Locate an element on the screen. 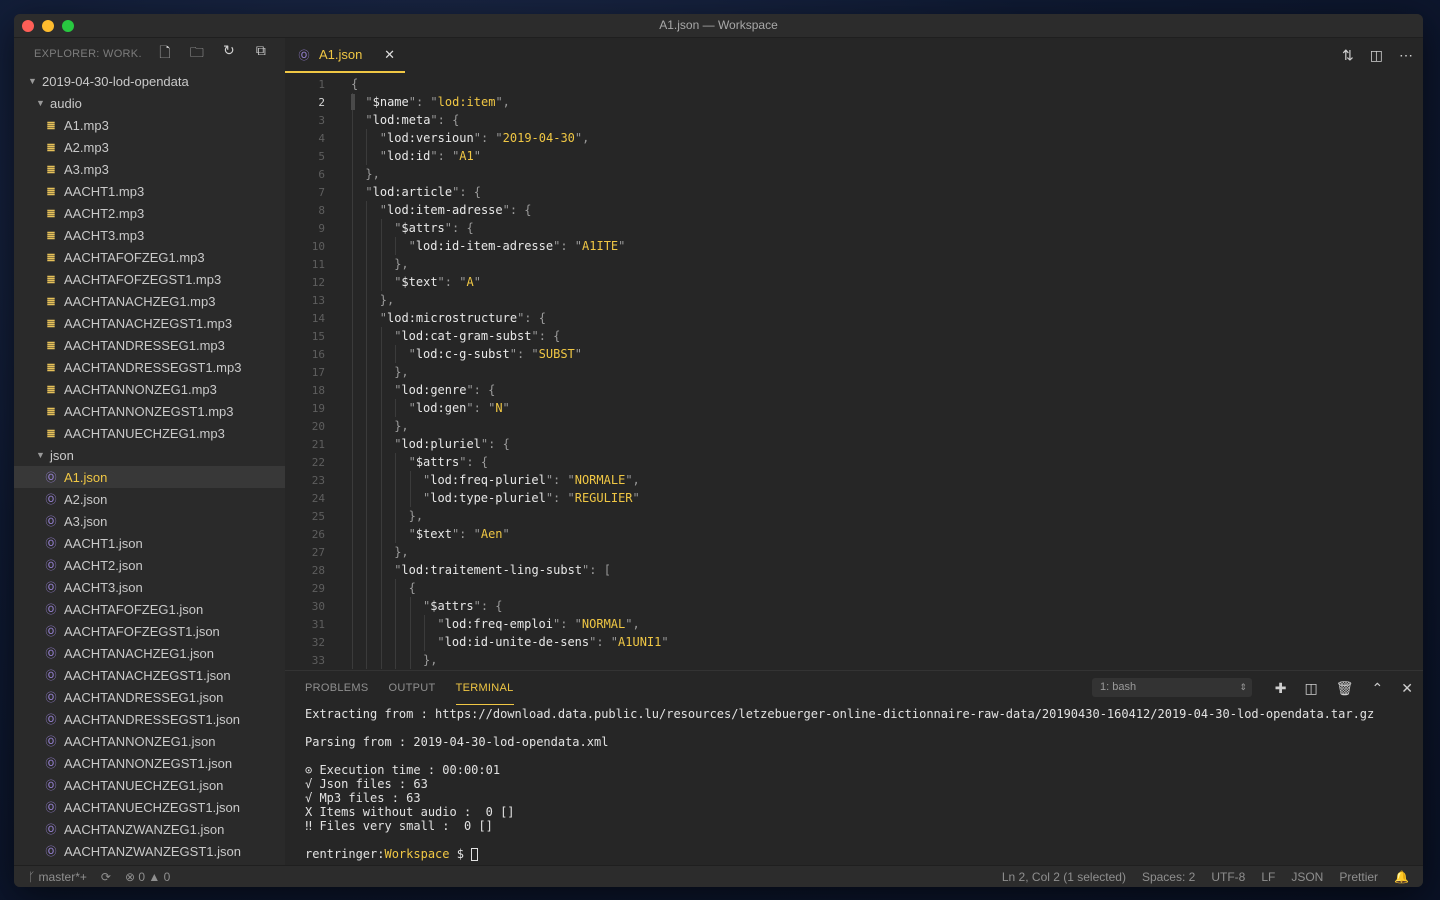 The height and width of the screenshot is (900, 1440). terminal-prompt: rentringer:Workspace $ is located at coordinates (859, 854).